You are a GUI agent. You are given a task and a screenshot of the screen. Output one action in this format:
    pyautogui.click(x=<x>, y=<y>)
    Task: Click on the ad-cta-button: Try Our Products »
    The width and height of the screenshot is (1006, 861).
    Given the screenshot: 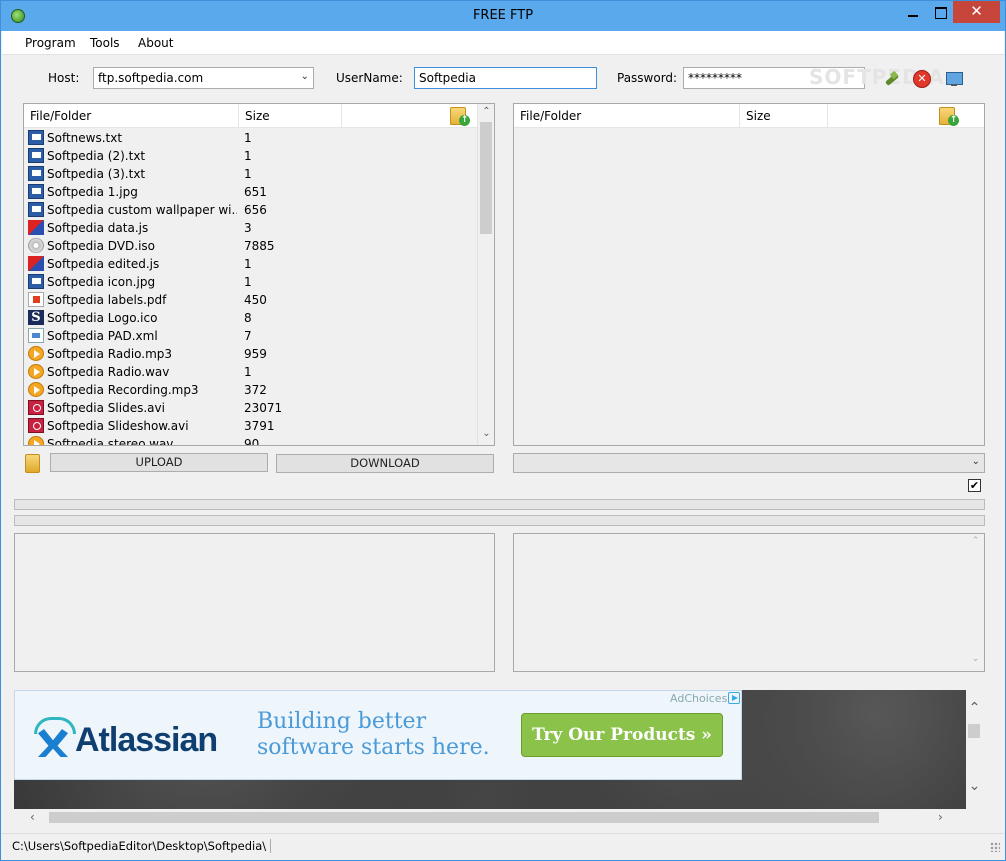 What is the action you would take?
    pyautogui.click(x=622, y=735)
    